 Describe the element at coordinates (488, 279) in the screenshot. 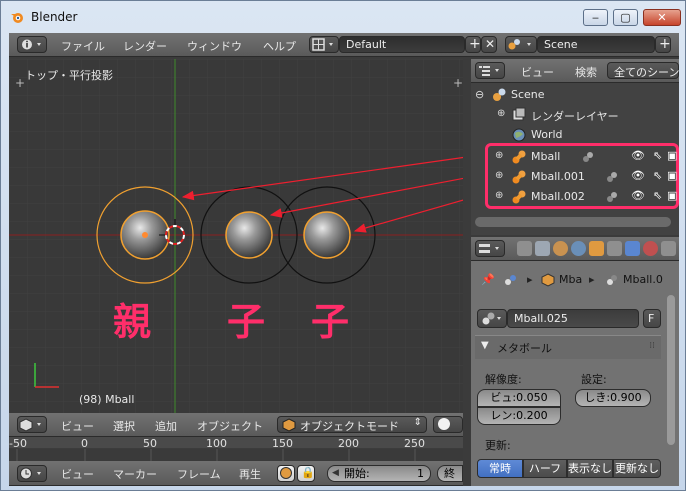

I see `pin-icon: 📌` at that location.